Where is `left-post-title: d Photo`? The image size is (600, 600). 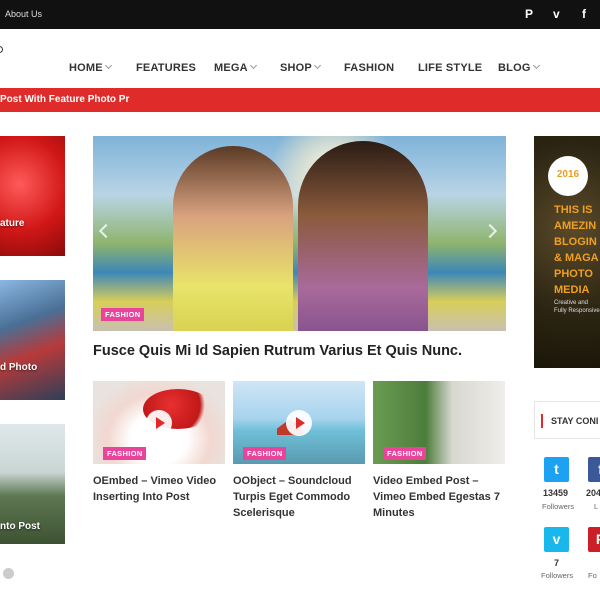 left-post-title: d Photo is located at coordinates (18, 367).